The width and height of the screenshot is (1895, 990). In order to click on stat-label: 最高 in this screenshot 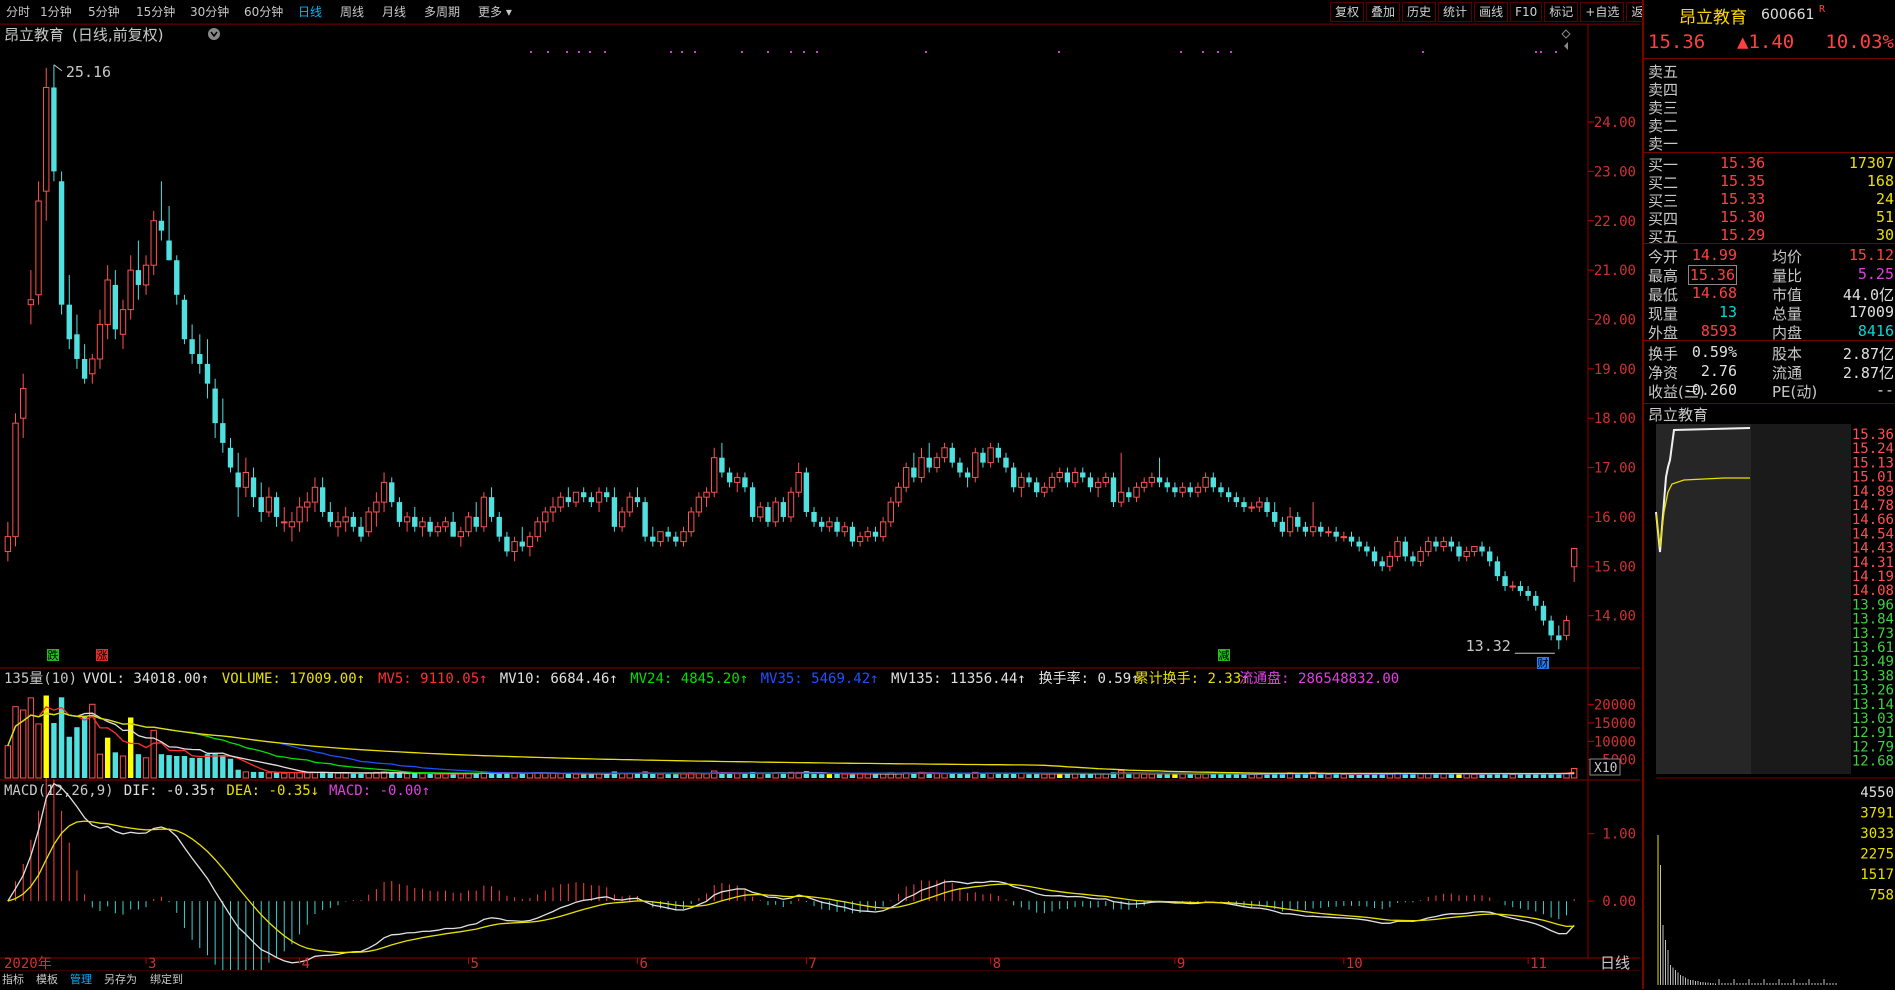, I will do `click(1663, 276)`.